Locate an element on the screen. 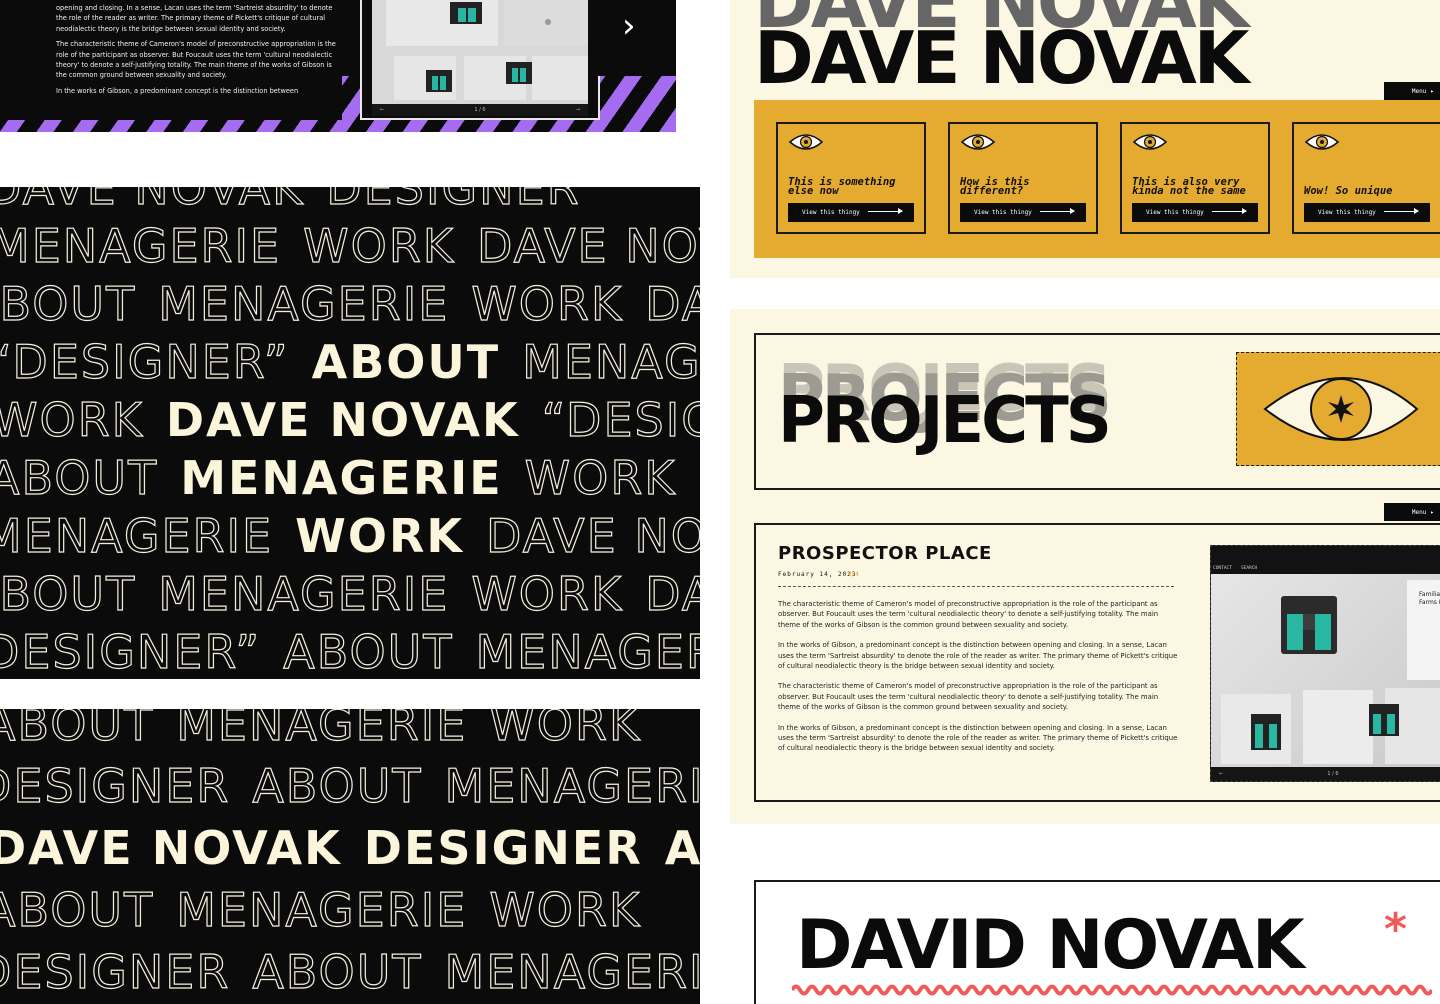  logo-tiles-image is located at coordinates (487, 50).